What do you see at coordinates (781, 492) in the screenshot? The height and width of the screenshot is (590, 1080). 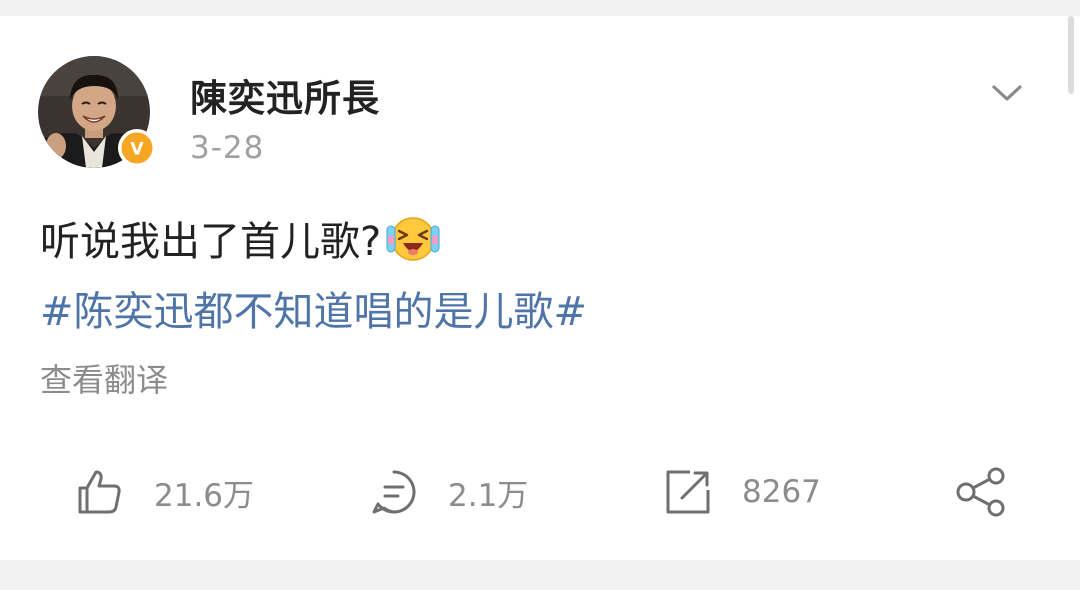 I see `repost-count: 8267` at bounding box center [781, 492].